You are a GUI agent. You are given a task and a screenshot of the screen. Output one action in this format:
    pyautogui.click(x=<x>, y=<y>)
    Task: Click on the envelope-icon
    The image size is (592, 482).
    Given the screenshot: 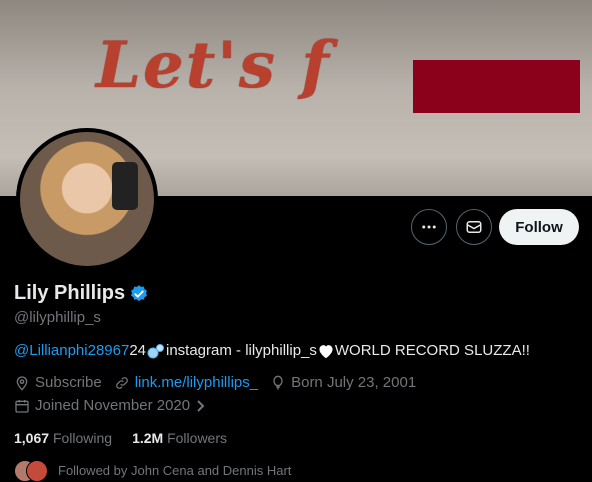 What is the action you would take?
    pyautogui.click(x=474, y=227)
    